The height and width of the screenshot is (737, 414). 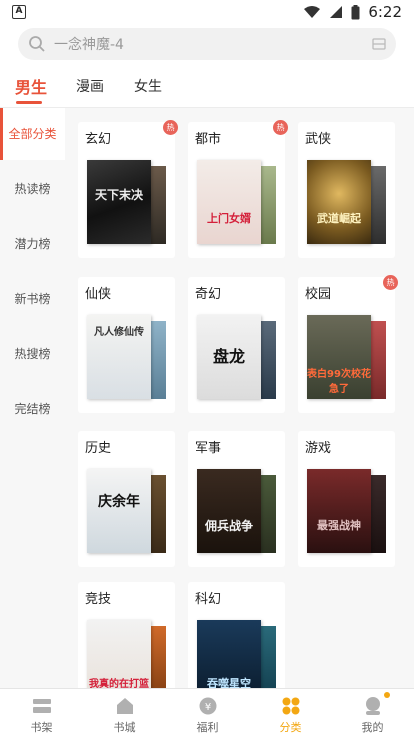 I want to click on category-name: 游戏, so click(x=318, y=448).